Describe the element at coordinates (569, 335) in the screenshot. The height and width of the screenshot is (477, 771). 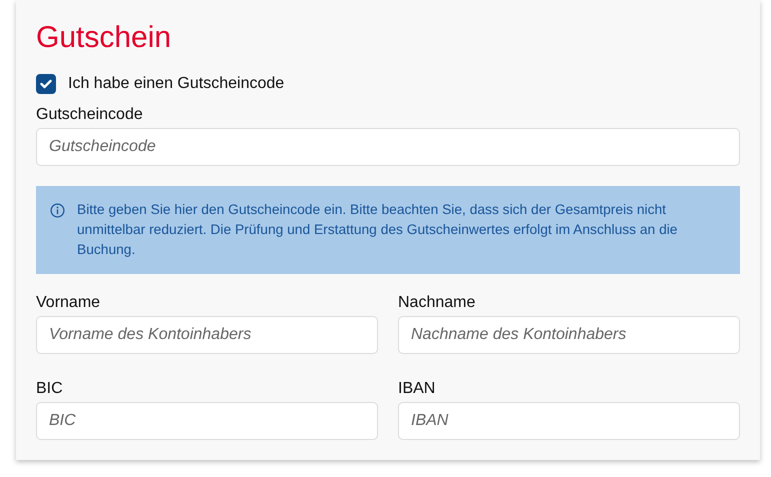
I see `input-field: Nachname des Kontoinhabers` at that location.